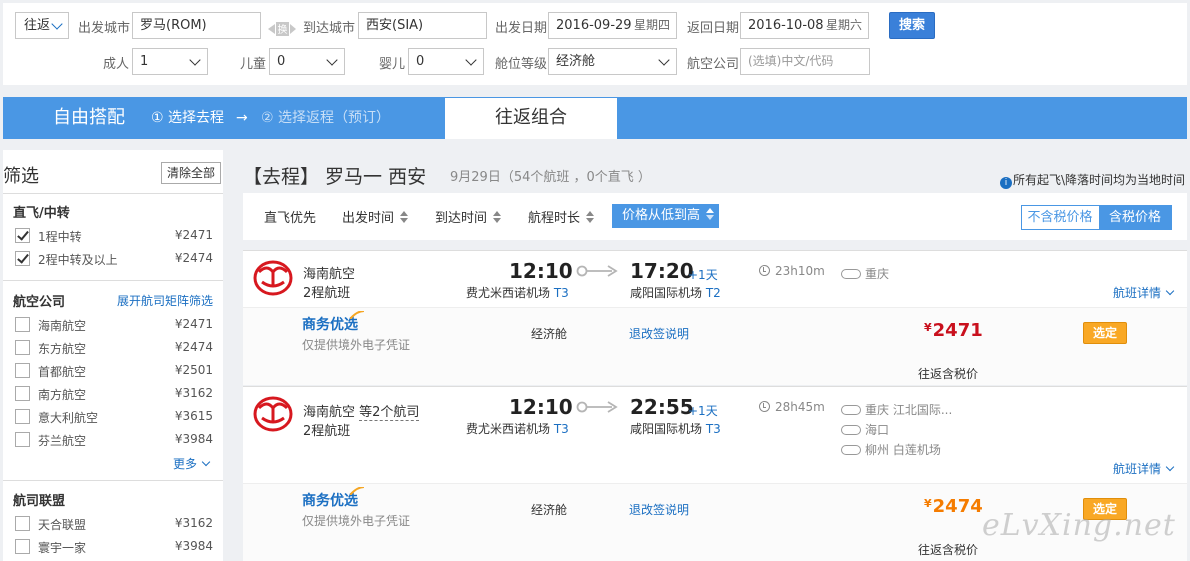 The height and width of the screenshot is (561, 1190). What do you see at coordinates (957, 330) in the screenshot?
I see `price-value: 2471` at bounding box center [957, 330].